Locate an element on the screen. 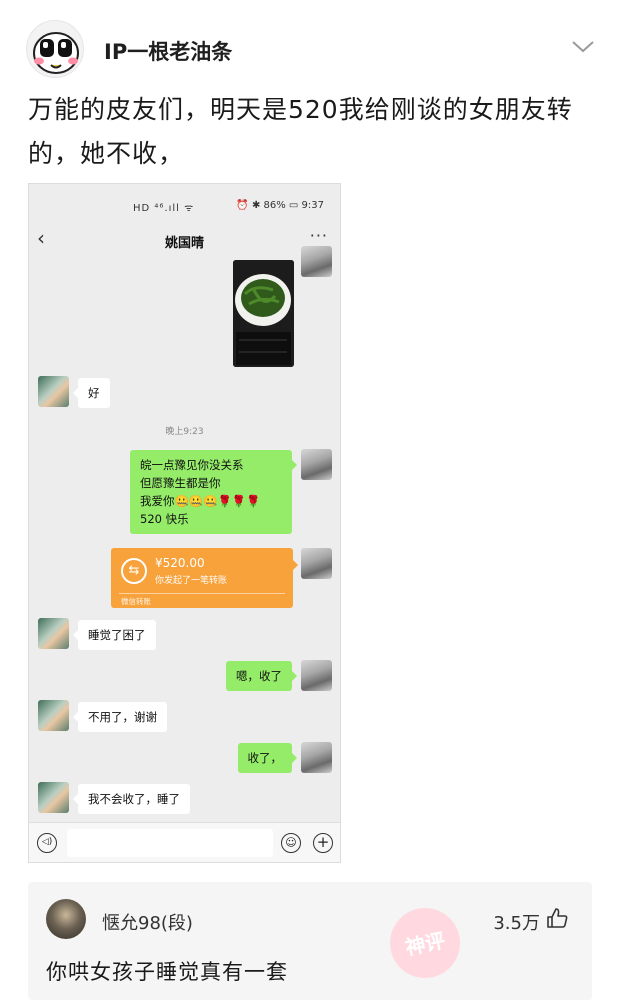 The width and height of the screenshot is (619, 1000). chevron-down-icon is located at coordinates (583, 46).